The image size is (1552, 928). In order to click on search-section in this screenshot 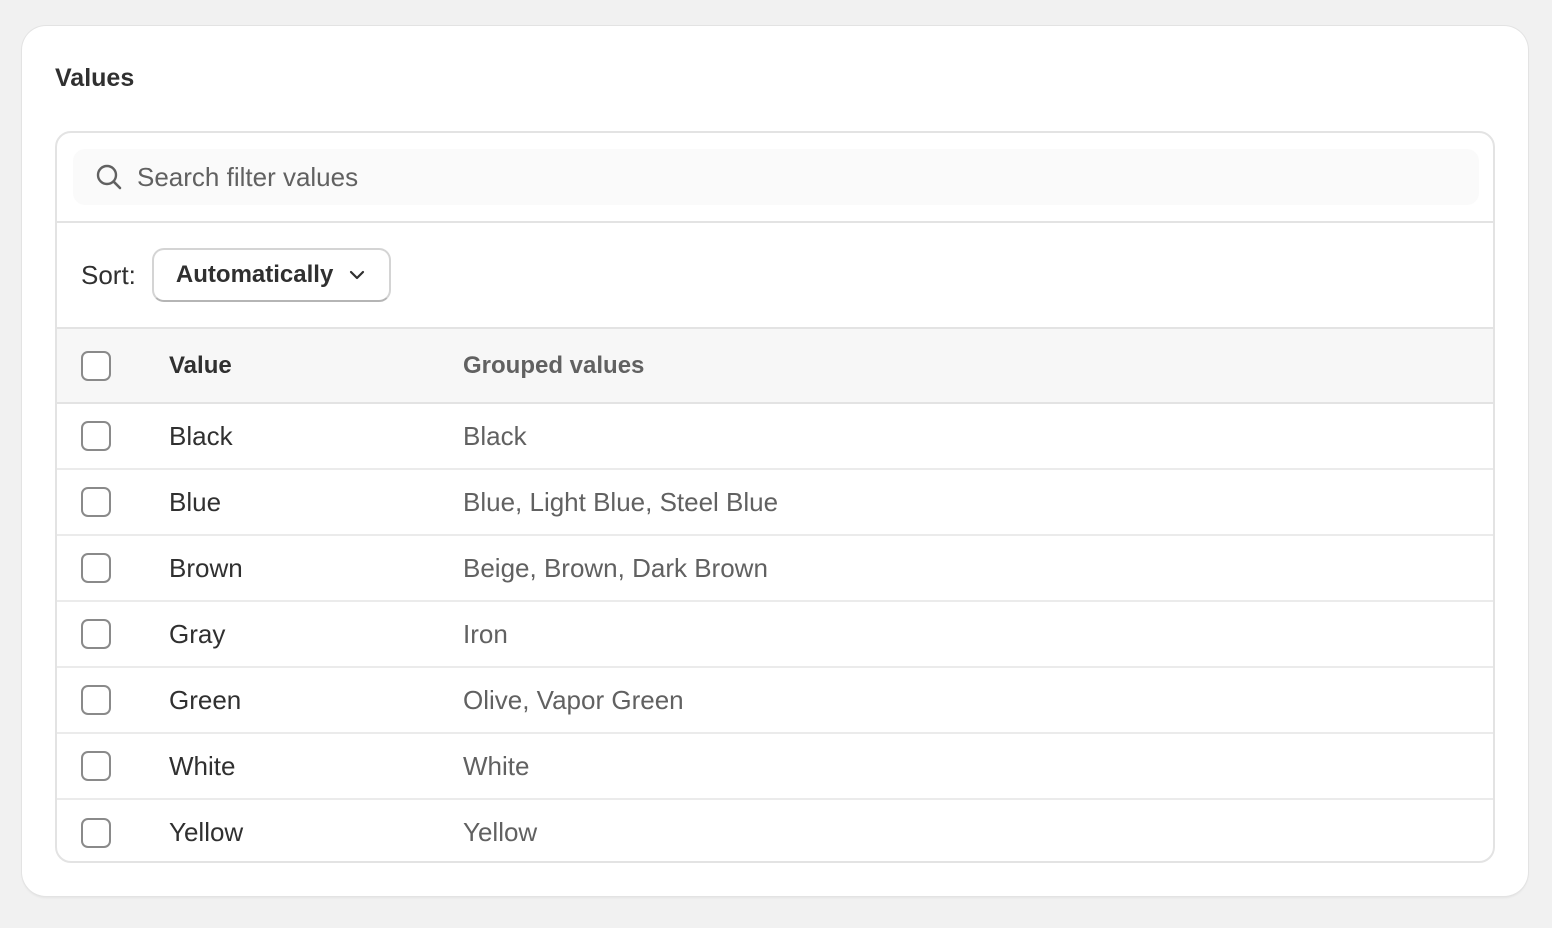, I will do `click(775, 178)`.